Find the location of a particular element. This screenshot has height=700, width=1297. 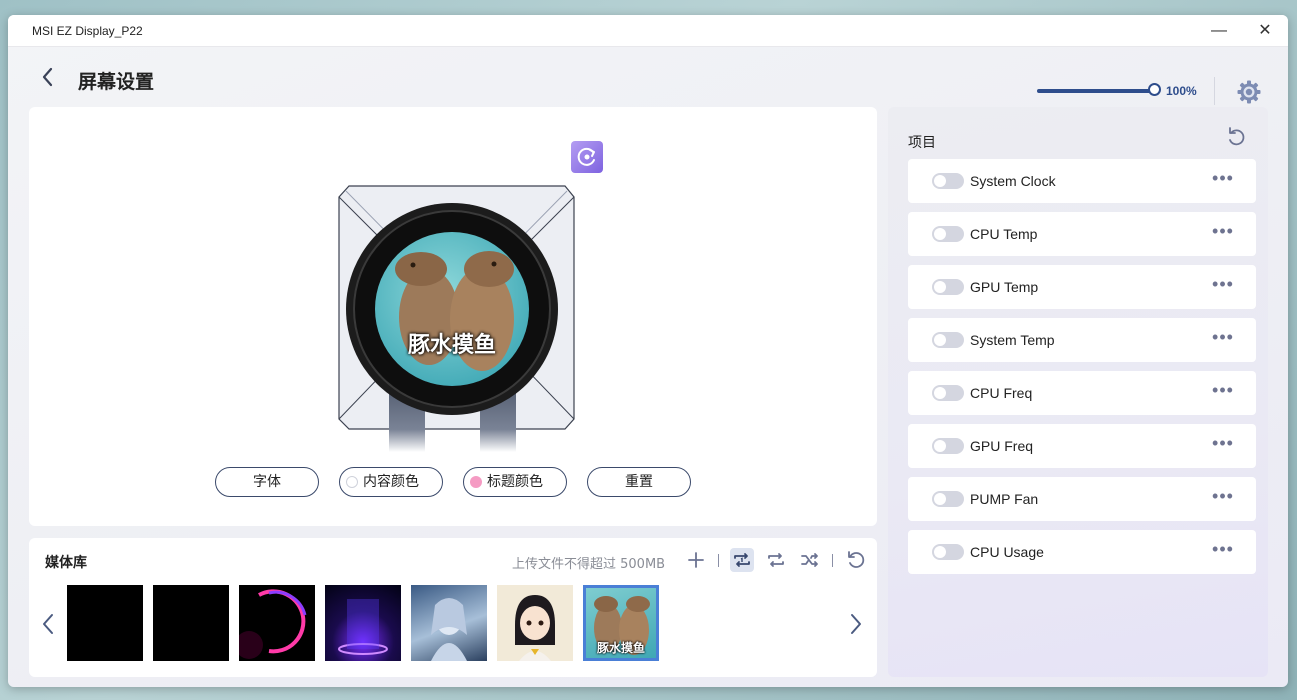

item-gpu-freq: GPU Freq ••• is located at coordinates (1082, 446).